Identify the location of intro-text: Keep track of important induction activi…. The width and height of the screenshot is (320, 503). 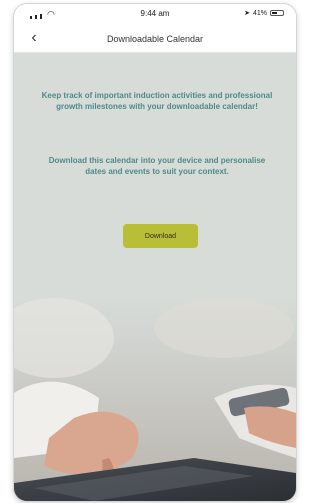
(157, 101).